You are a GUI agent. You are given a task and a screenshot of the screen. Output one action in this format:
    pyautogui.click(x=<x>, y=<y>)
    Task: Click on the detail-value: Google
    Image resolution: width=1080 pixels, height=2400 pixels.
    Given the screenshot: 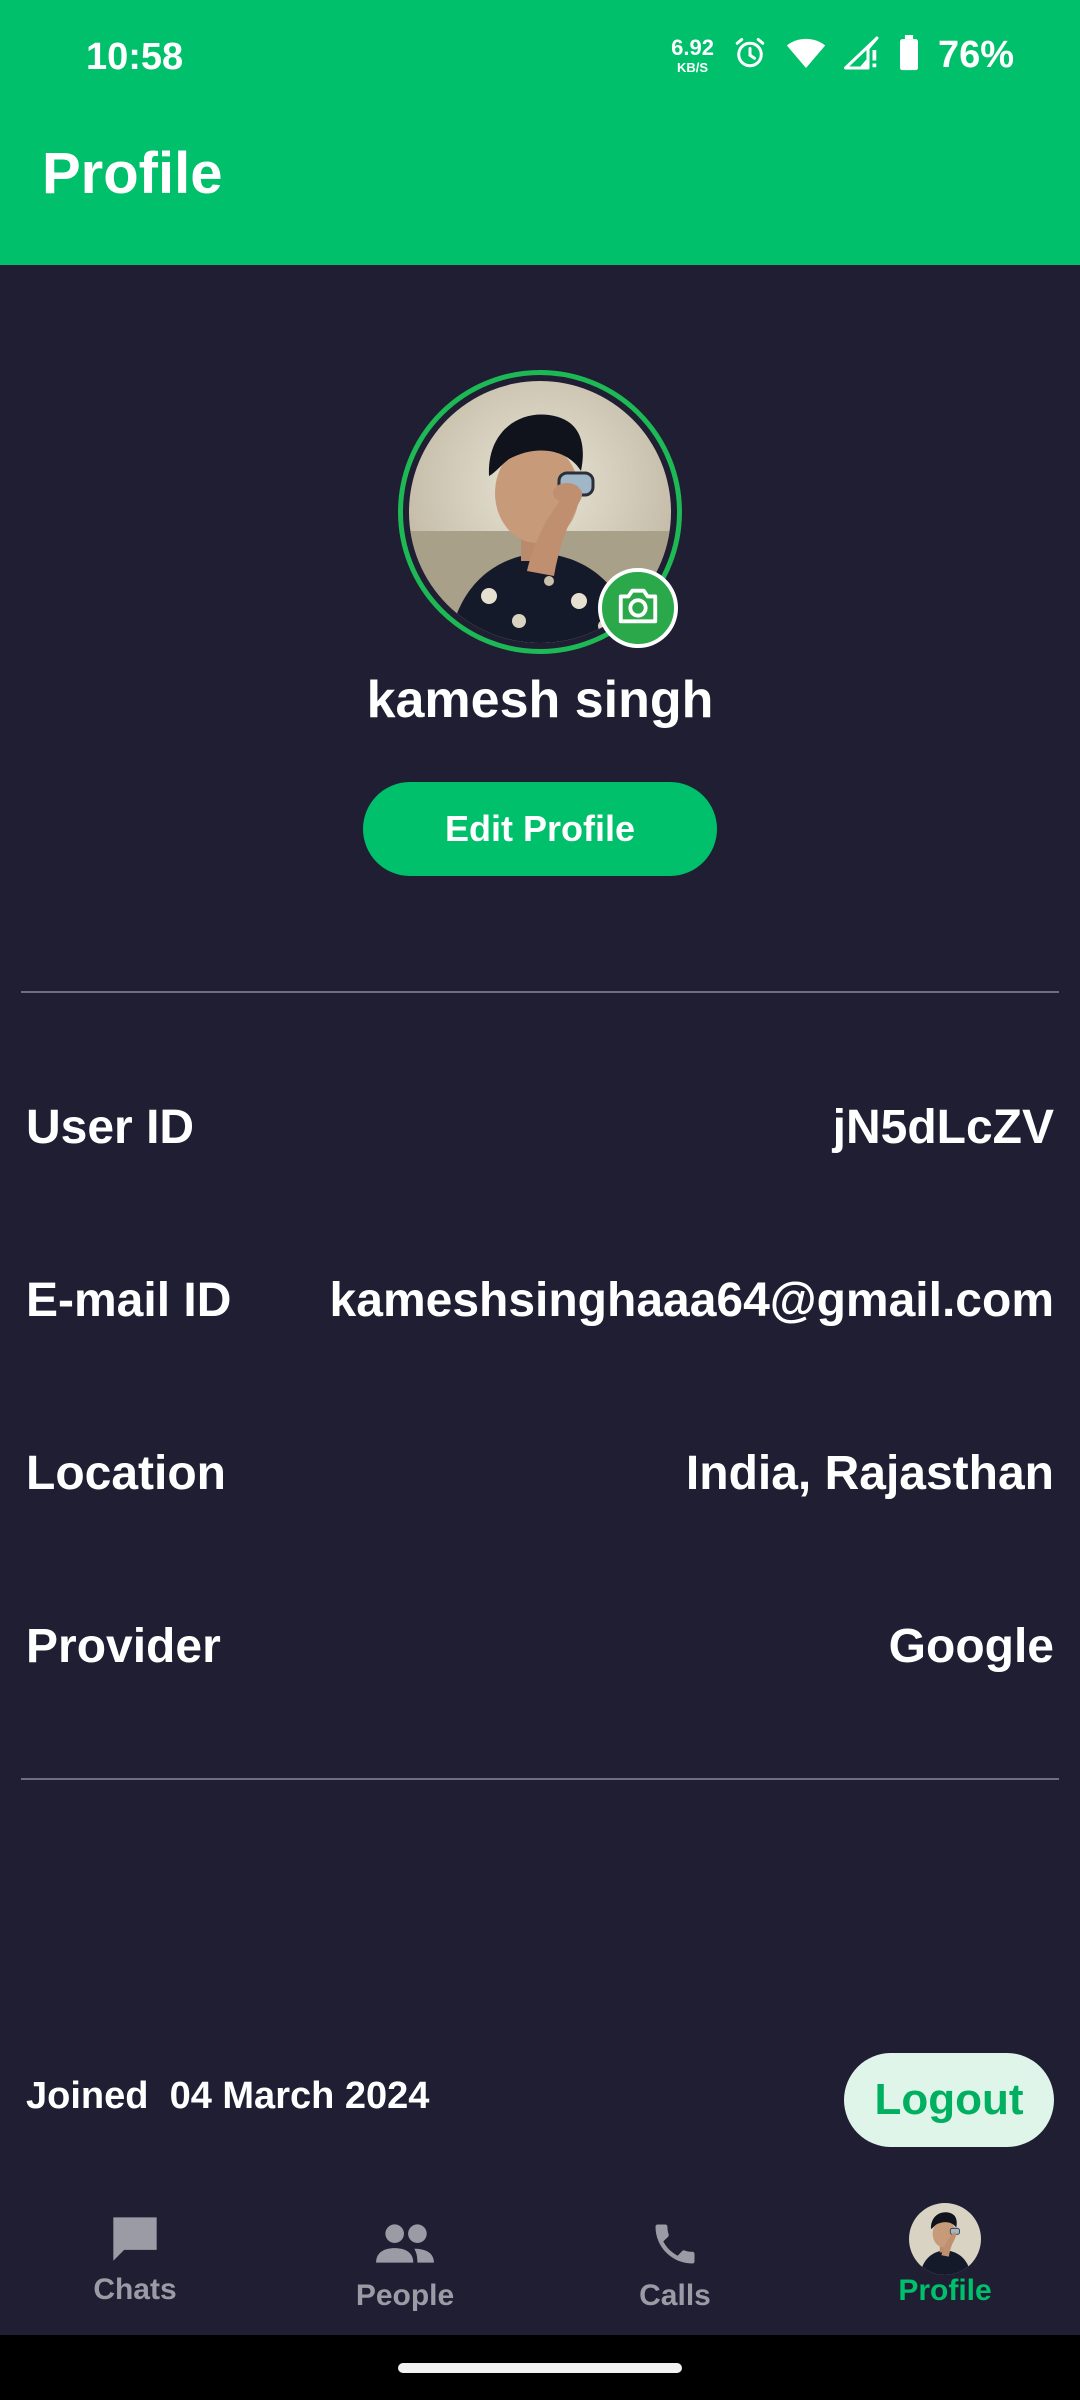 What is the action you would take?
    pyautogui.click(x=971, y=1646)
    